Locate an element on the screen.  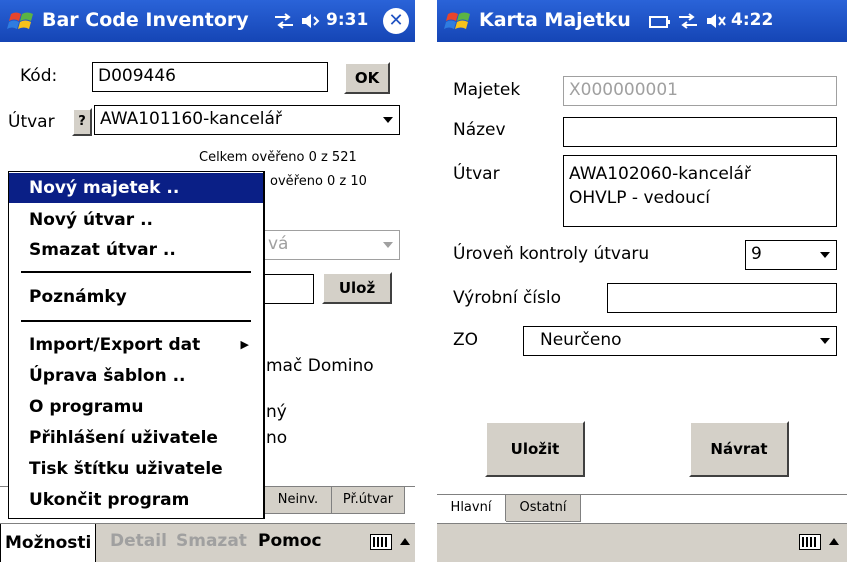
background-text: ný is located at coordinates (276, 412).